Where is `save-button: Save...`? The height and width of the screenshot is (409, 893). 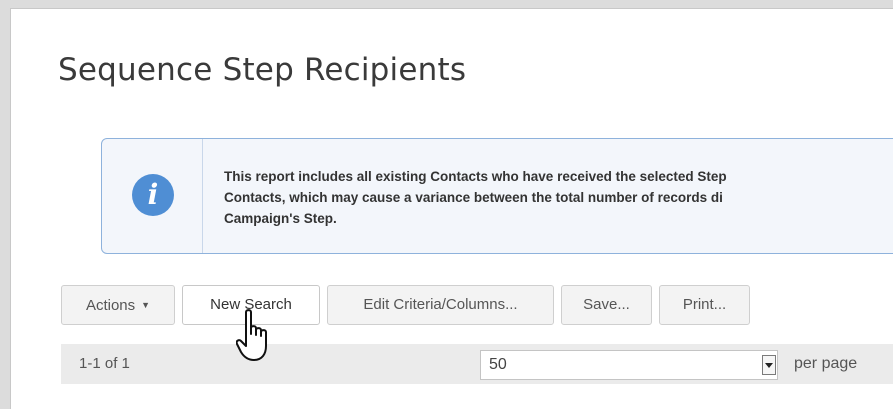 save-button: Save... is located at coordinates (606, 305).